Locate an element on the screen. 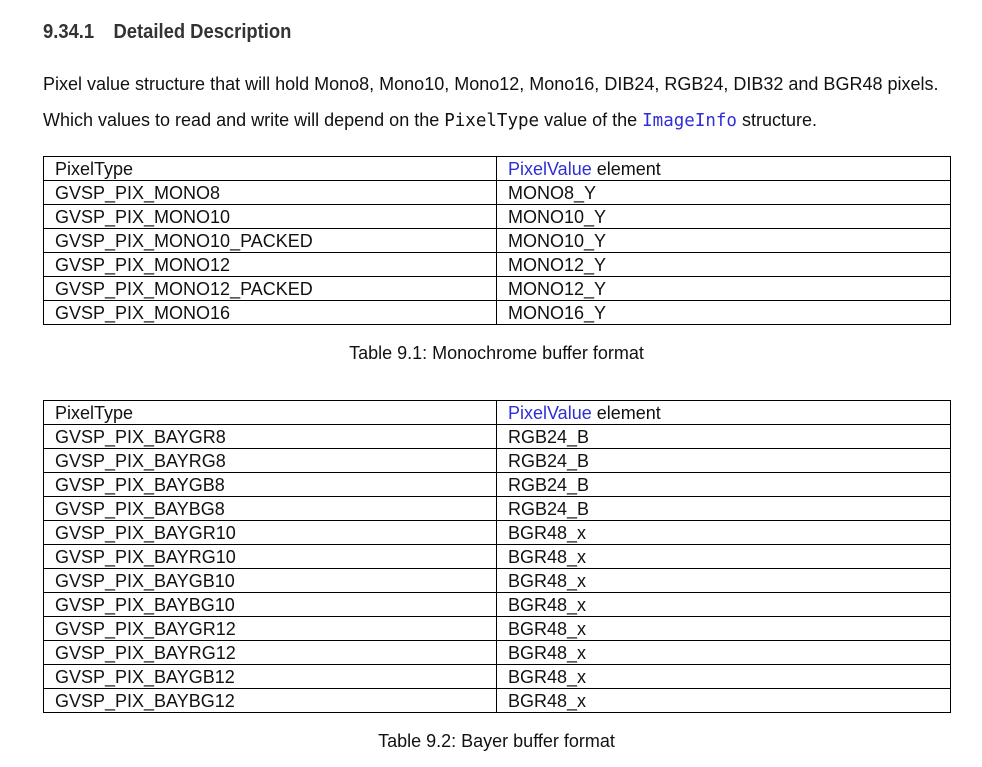 This screenshot has height=767, width=982. pixel-type-cell: GVSP_PIX_BAYGR8 is located at coordinates (270, 436).